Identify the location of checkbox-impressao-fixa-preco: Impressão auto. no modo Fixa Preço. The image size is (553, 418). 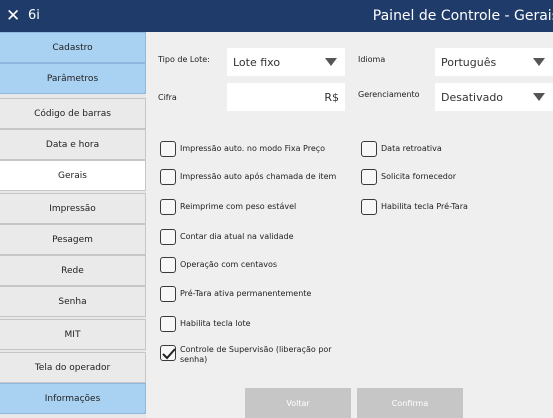
(242, 149).